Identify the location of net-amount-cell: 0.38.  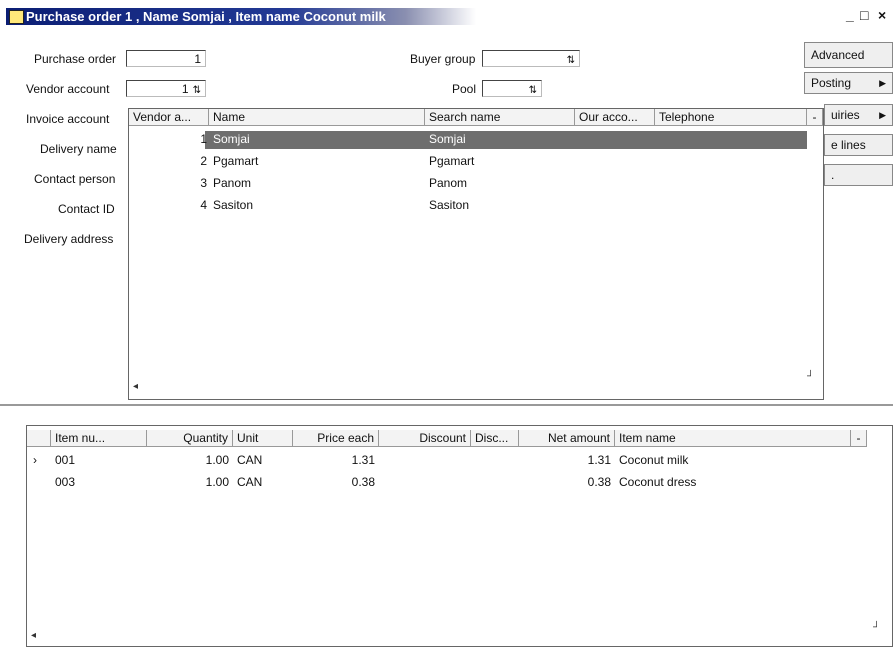
(599, 482).